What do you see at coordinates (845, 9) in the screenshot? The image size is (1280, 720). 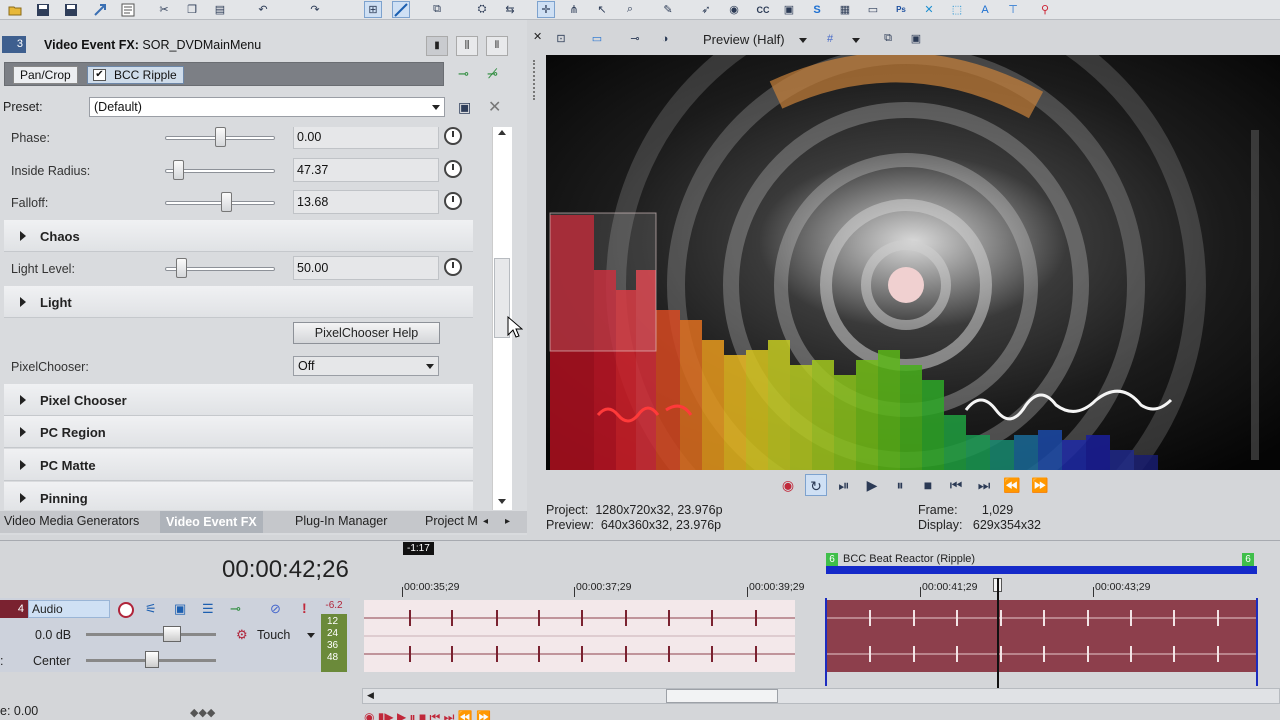 I see `grid-icon: ▦` at bounding box center [845, 9].